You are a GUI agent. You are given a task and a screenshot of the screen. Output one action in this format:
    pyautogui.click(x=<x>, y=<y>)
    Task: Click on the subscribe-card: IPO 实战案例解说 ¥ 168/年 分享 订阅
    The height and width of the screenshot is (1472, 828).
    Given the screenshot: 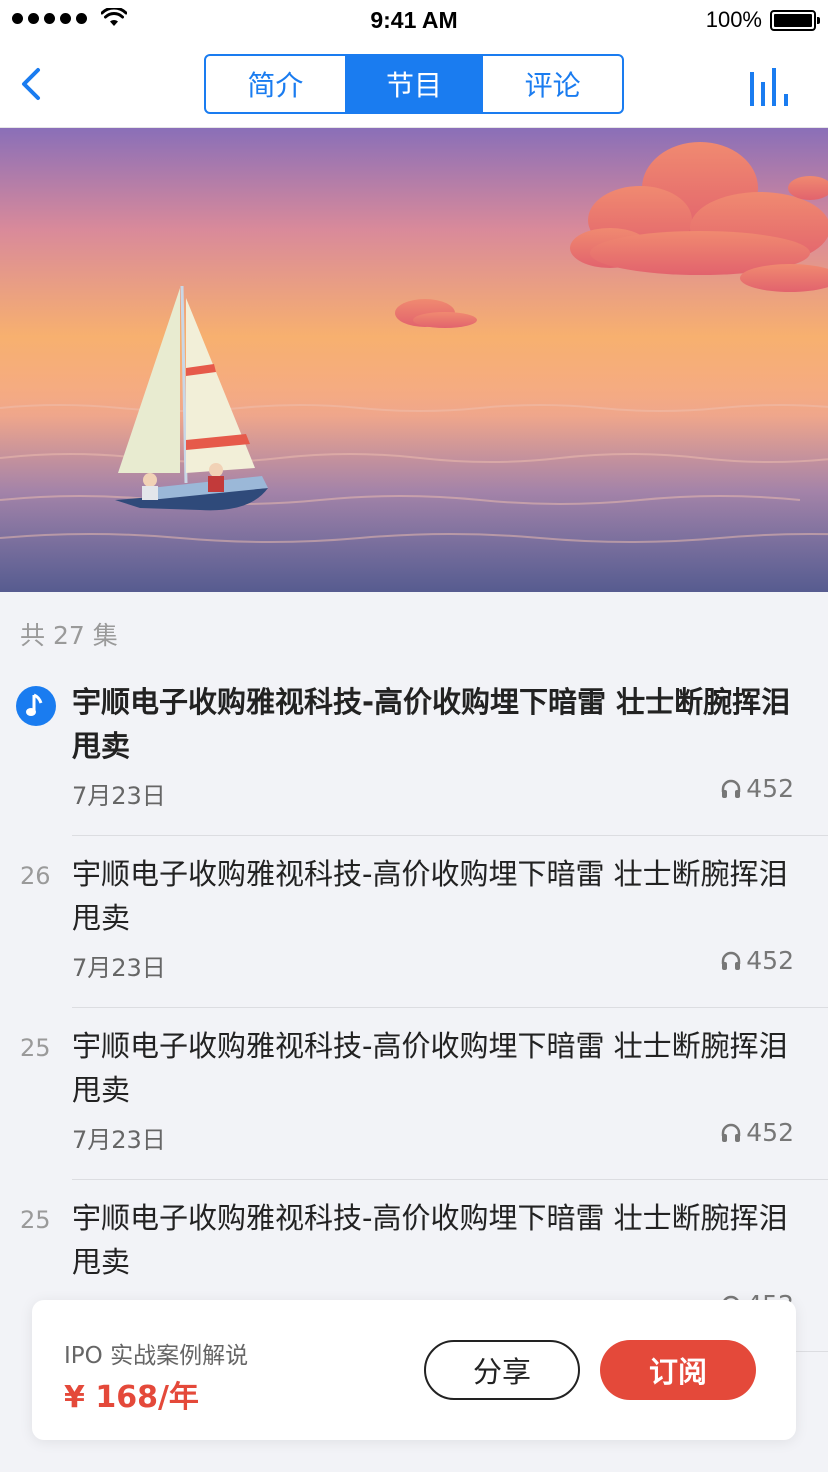 What is the action you would take?
    pyautogui.click(x=414, y=1370)
    